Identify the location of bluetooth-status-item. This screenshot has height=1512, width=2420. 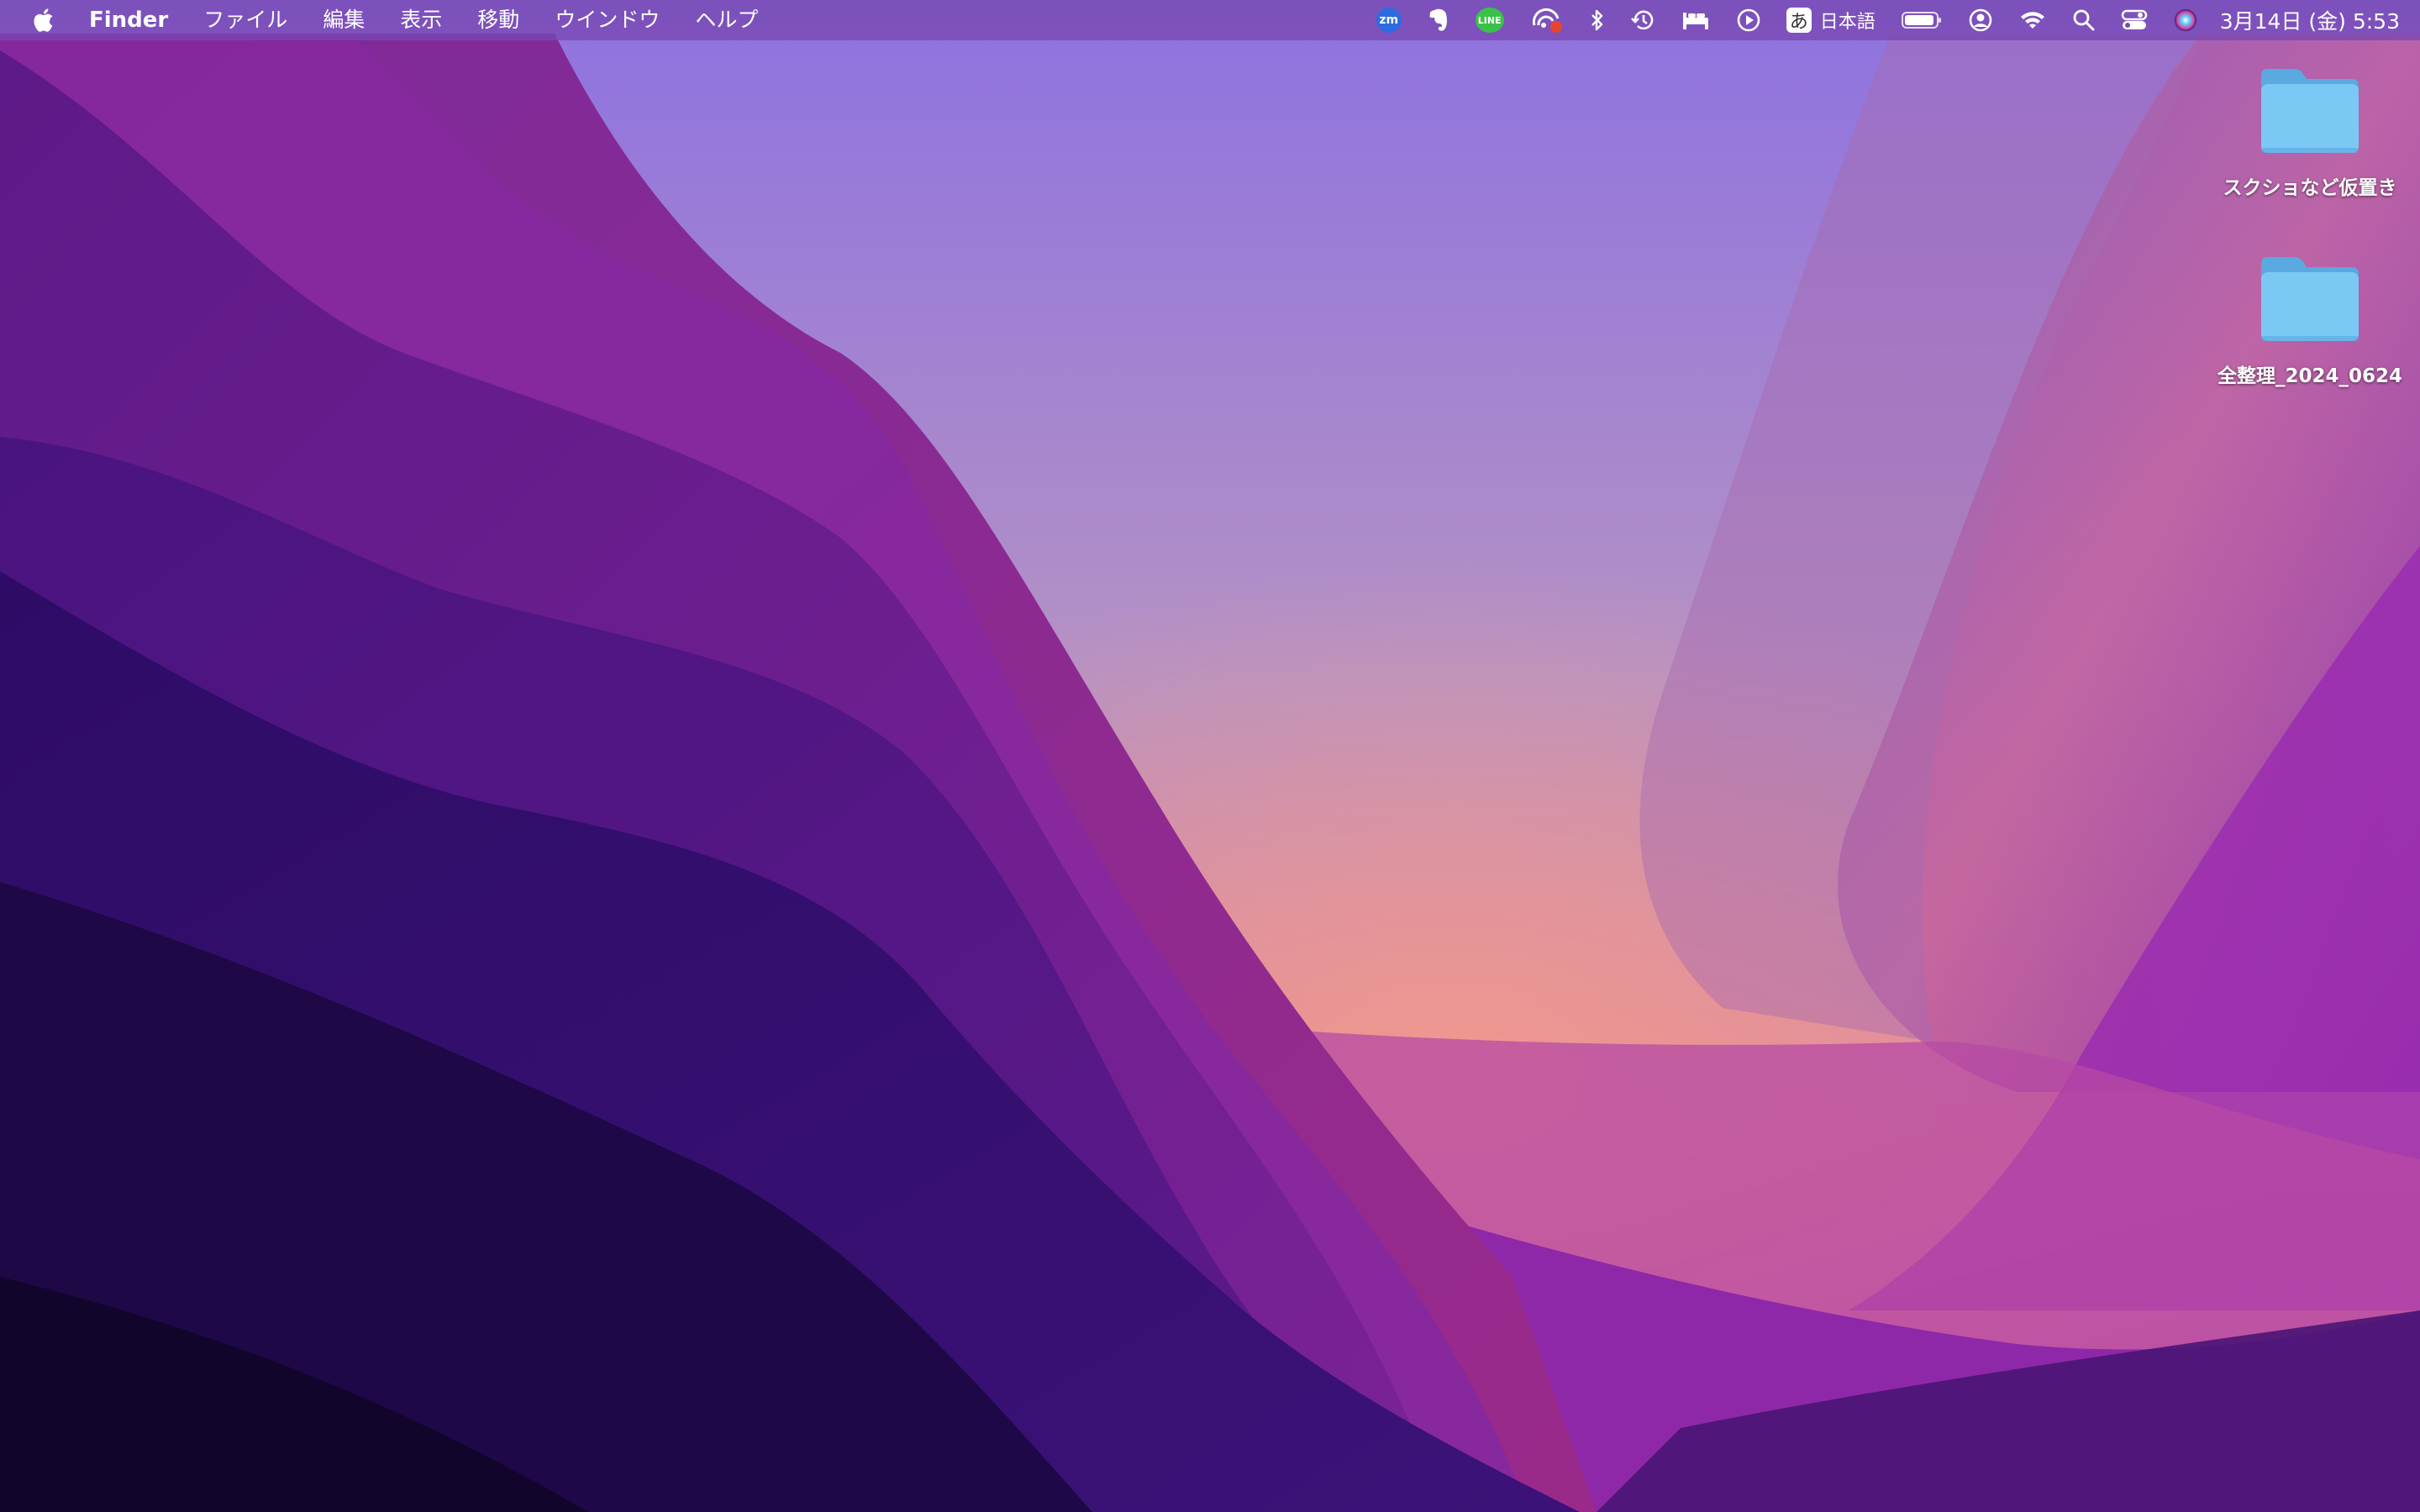
(1597, 20).